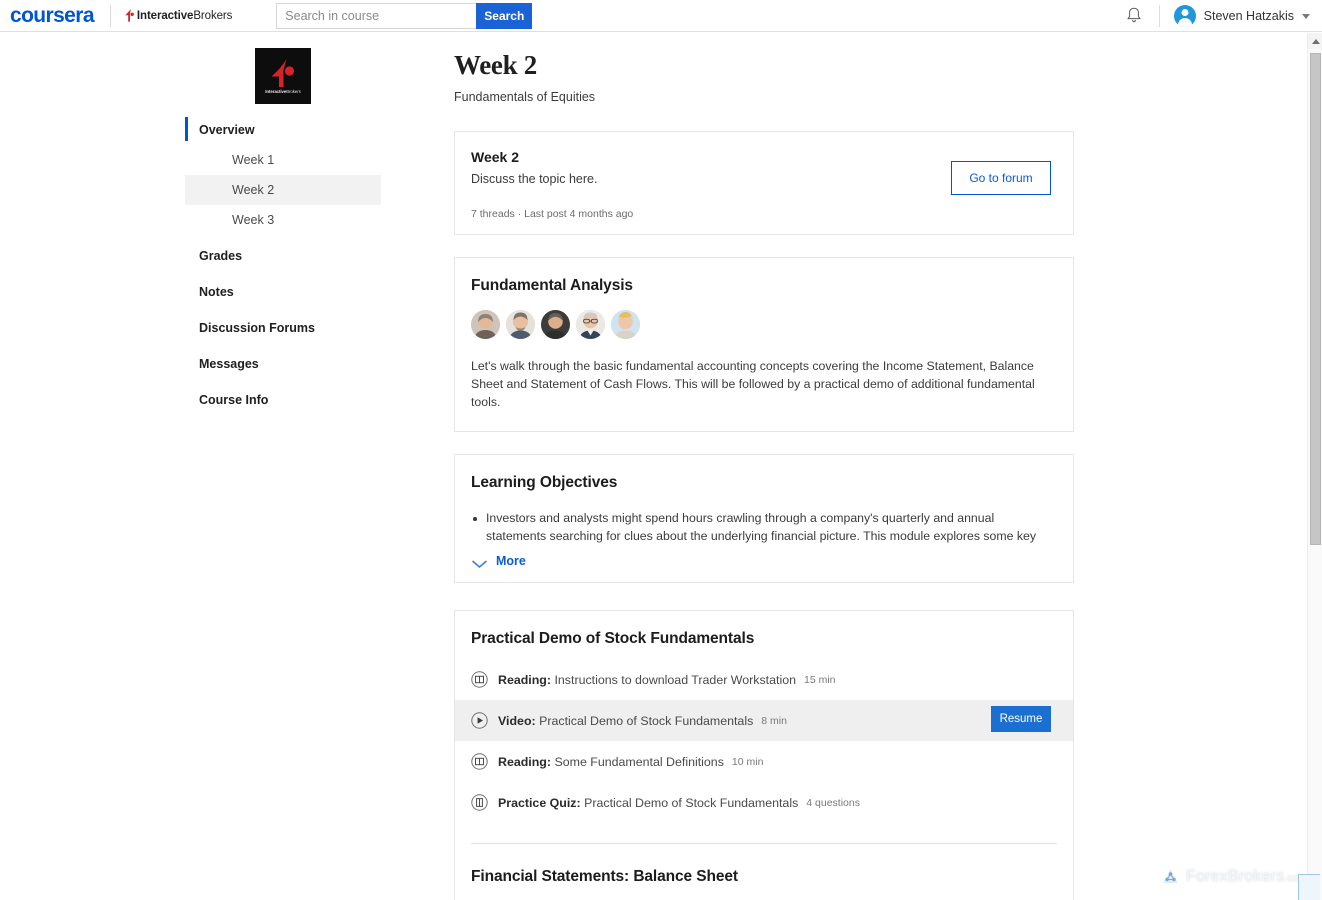 The height and width of the screenshot is (900, 1322). I want to click on sidebar-item-messages: Messages, so click(283, 364).